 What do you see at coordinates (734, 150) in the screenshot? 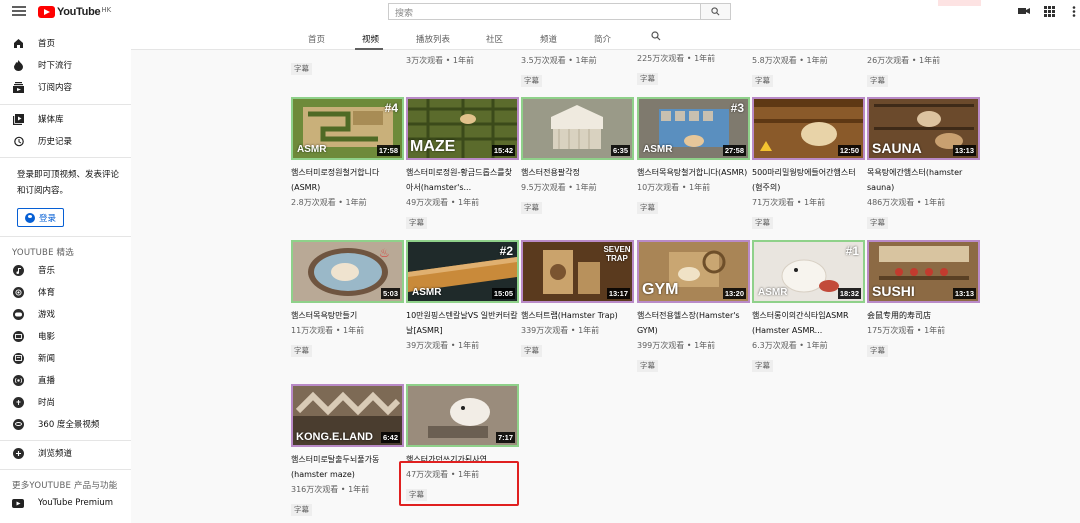
I see `duration-badge: 27:58` at bounding box center [734, 150].